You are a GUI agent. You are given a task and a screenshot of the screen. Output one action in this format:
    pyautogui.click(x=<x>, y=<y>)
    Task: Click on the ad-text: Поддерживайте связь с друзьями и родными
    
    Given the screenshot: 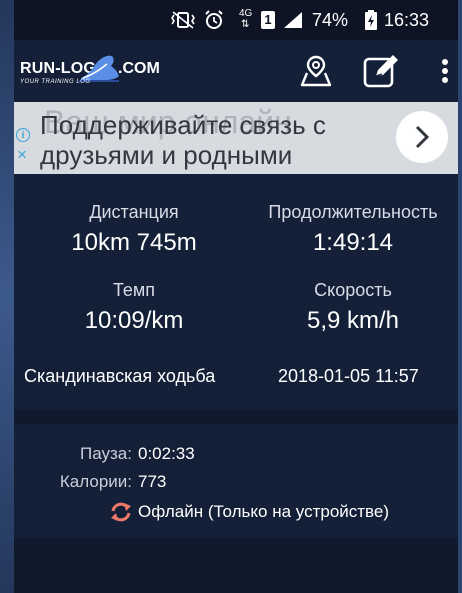 What is the action you would take?
    pyautogui.click(x=183, y=140)
    